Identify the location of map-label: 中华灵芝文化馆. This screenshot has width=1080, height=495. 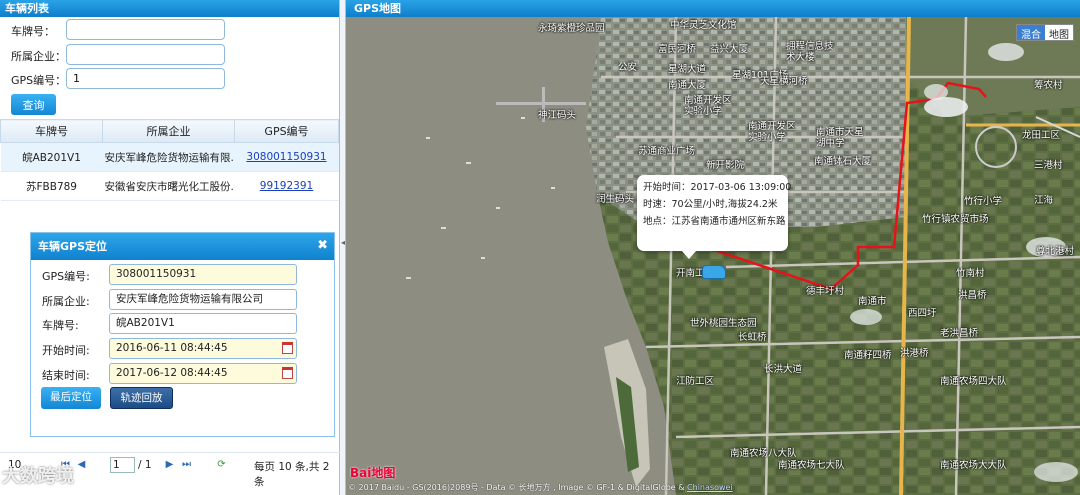
(703, 25).